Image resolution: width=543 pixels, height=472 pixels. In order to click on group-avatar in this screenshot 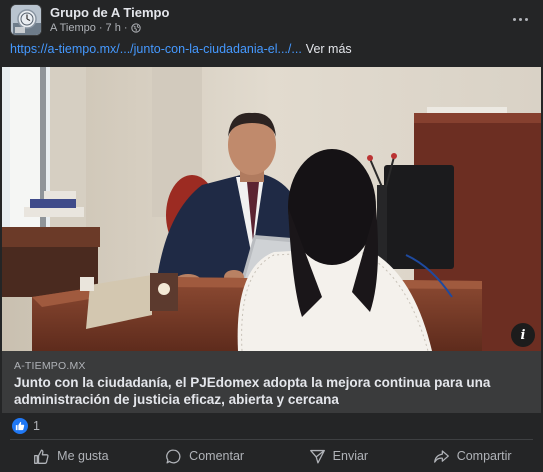, I will do `click(26, 20)`.